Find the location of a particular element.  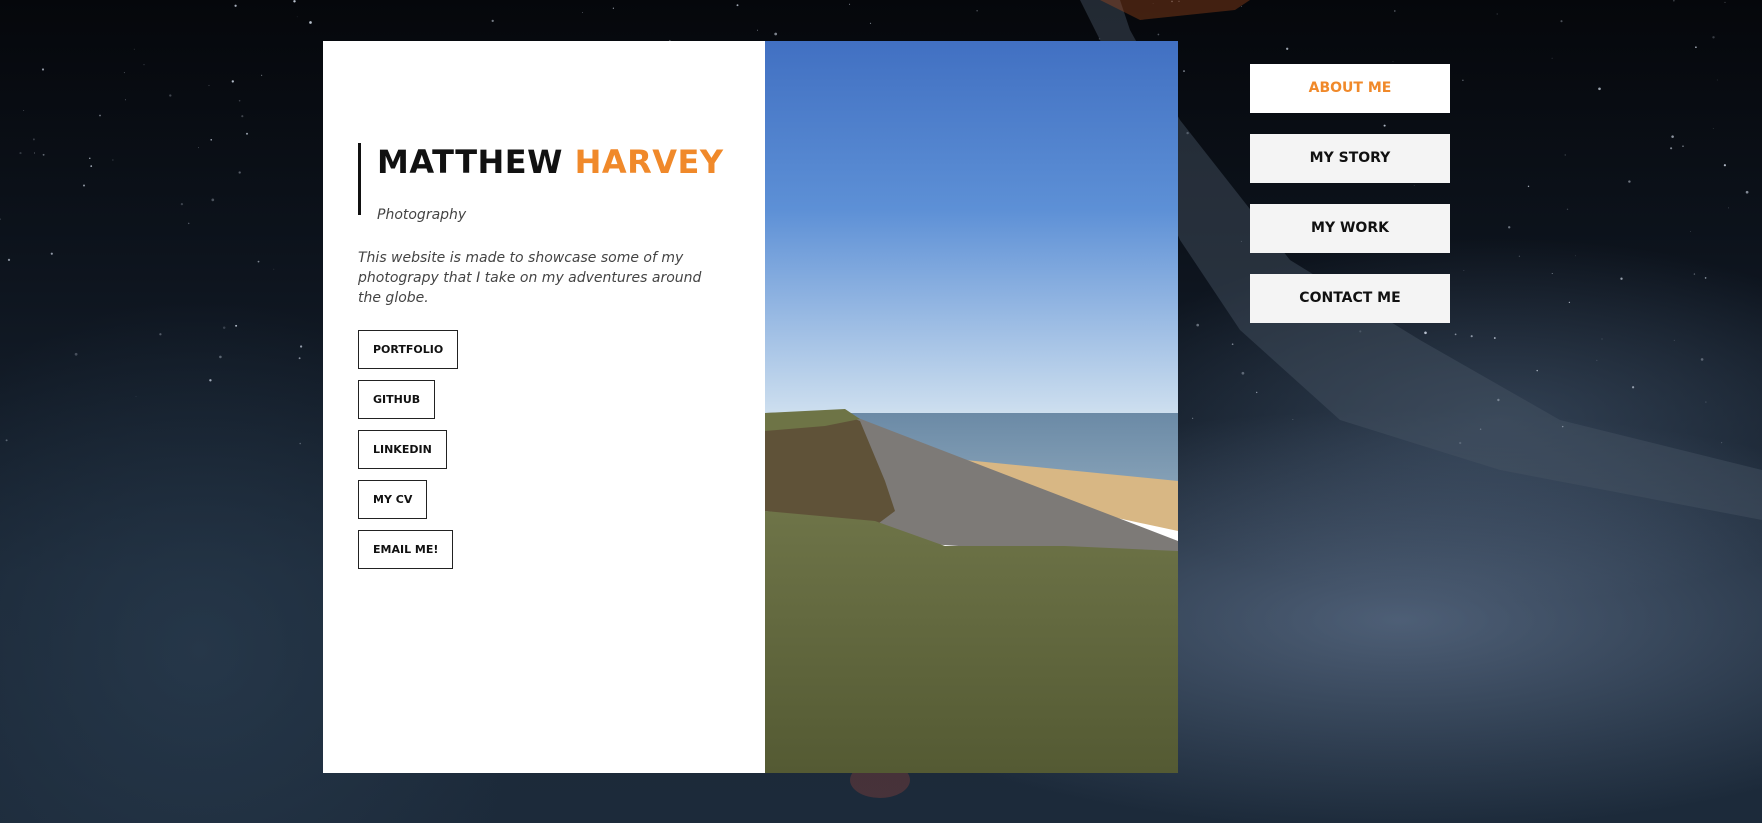

portfolio-button: PORTFOLIO is located at coordinates (408, 349).